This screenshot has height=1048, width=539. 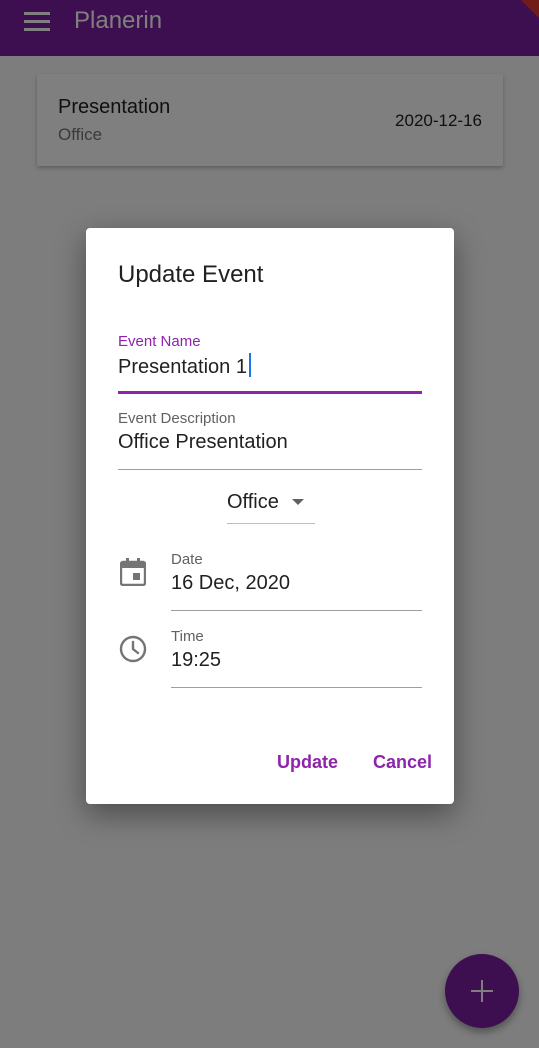 What do you see at coordinates (296, 658) in the screenshot?
I see `time-field: Time 19:25` at bounding box center [296, 658].